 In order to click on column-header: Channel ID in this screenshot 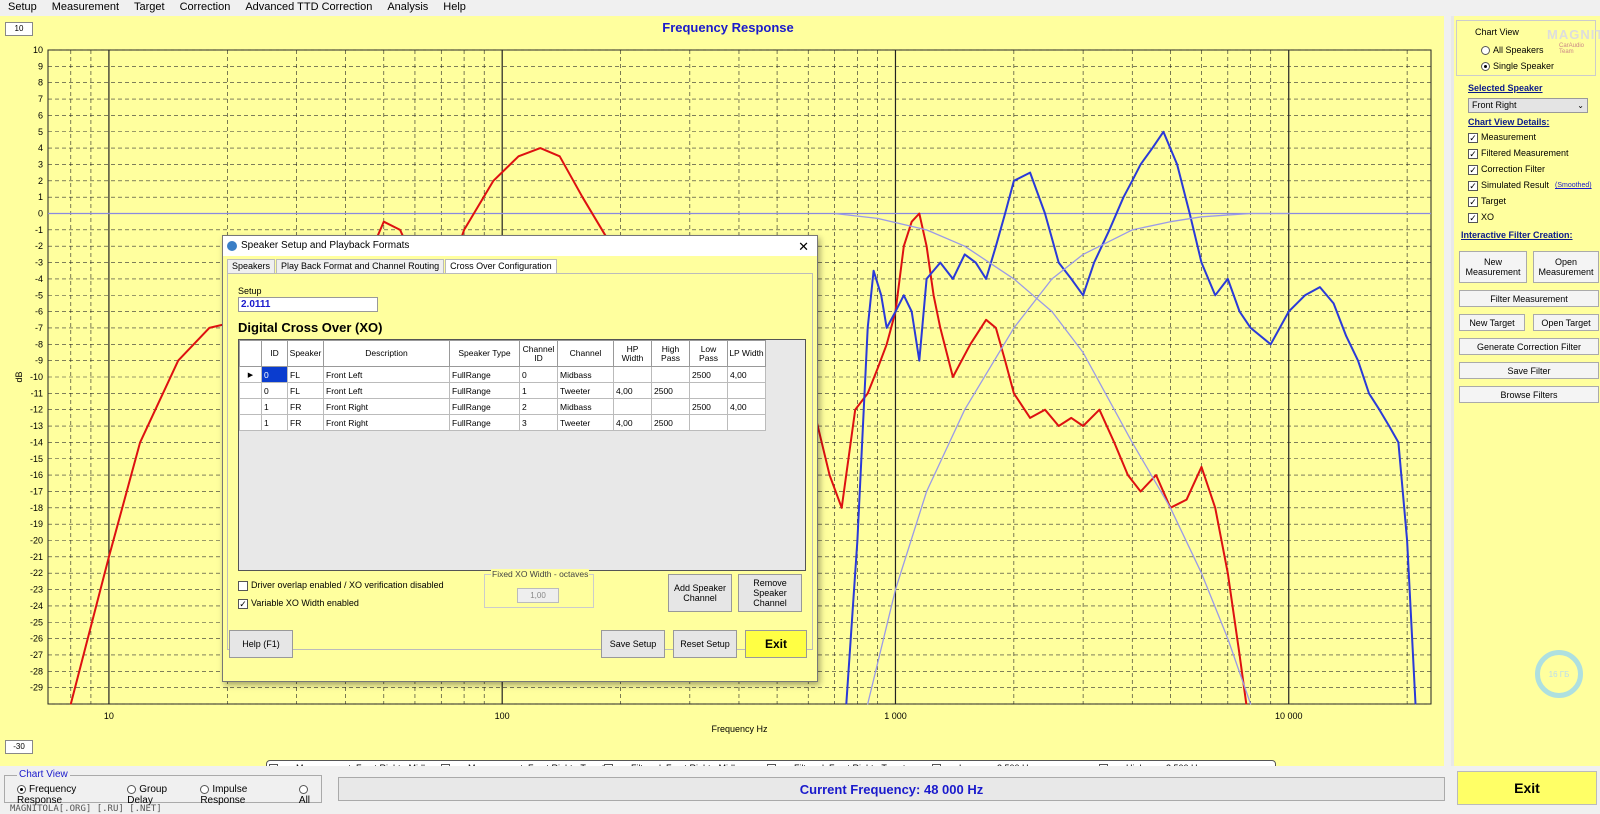, I will do `click(538, 353)`.